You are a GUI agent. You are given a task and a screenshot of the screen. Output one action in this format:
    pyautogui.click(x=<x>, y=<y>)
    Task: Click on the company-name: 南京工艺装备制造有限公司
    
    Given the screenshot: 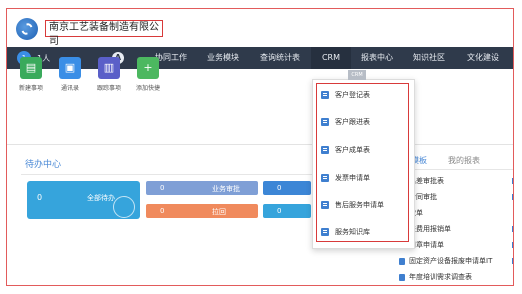 What is the action you would take?
    pyautogui.click(x=104, y=33)
    